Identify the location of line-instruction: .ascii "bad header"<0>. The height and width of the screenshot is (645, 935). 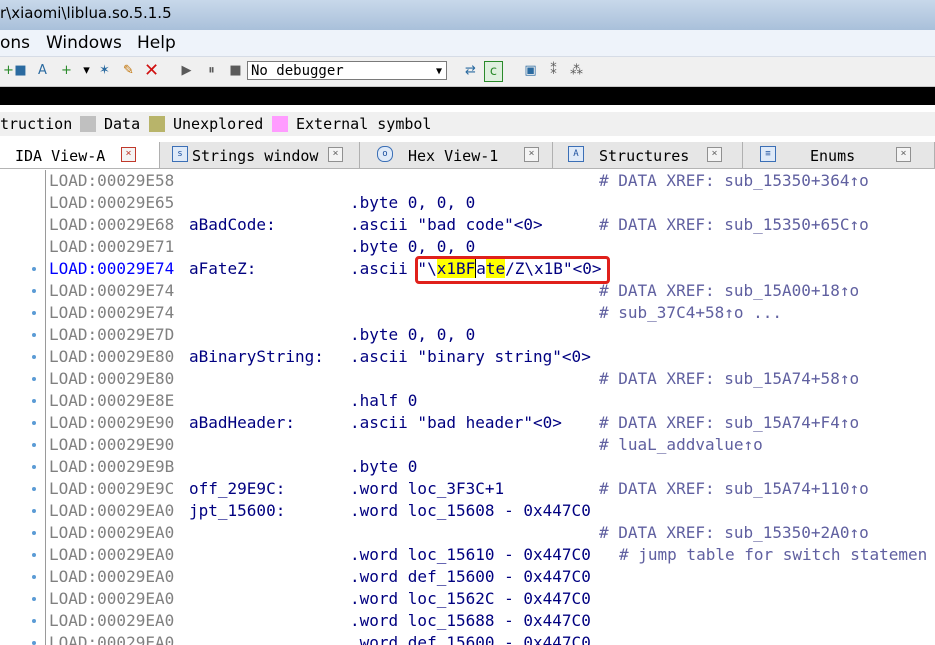
(456, 422).